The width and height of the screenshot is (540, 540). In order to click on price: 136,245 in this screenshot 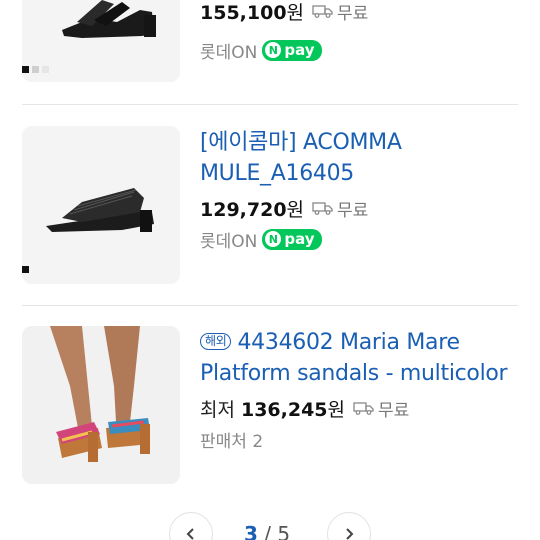, I will do `click(284, 409)`.